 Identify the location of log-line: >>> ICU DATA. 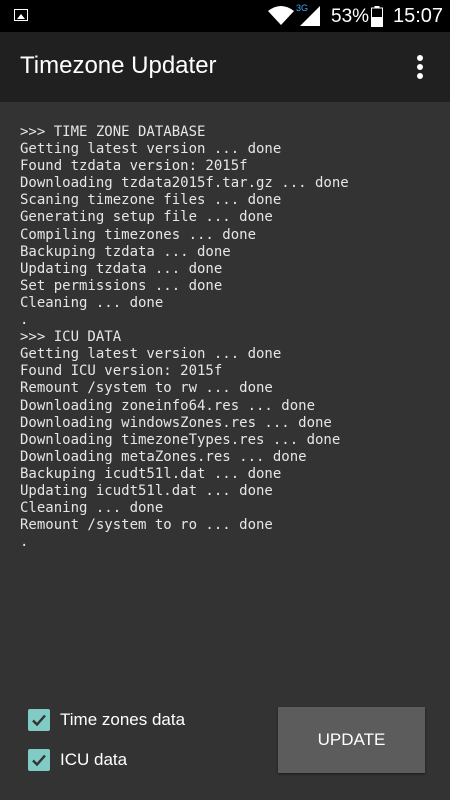
(71, 337).